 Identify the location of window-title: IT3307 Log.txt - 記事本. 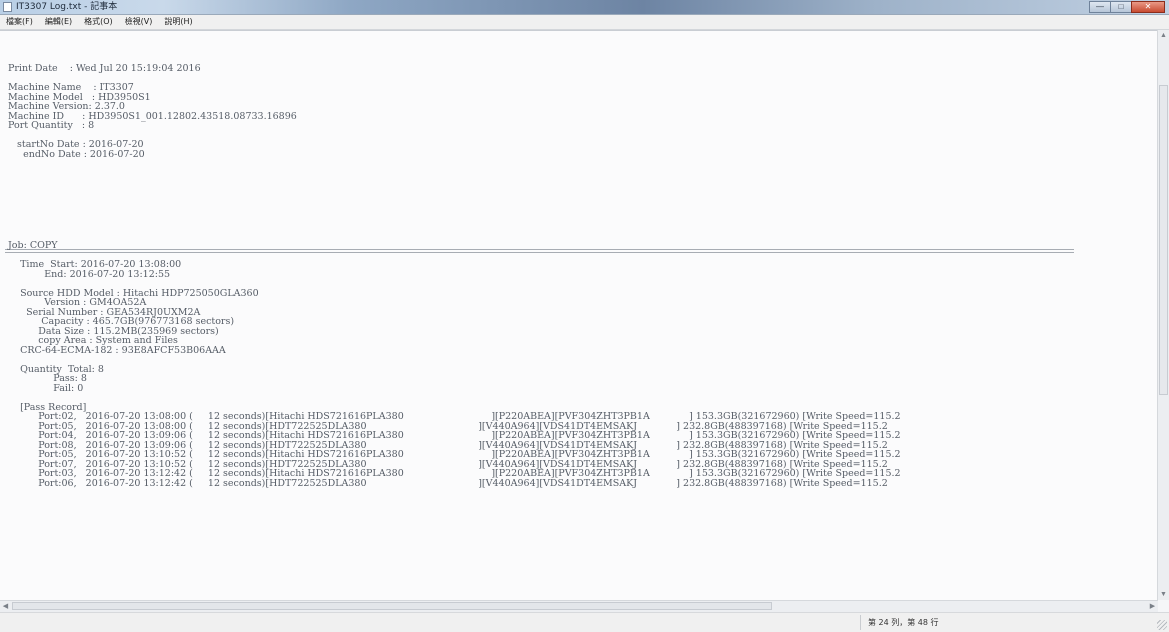
(67, 7).